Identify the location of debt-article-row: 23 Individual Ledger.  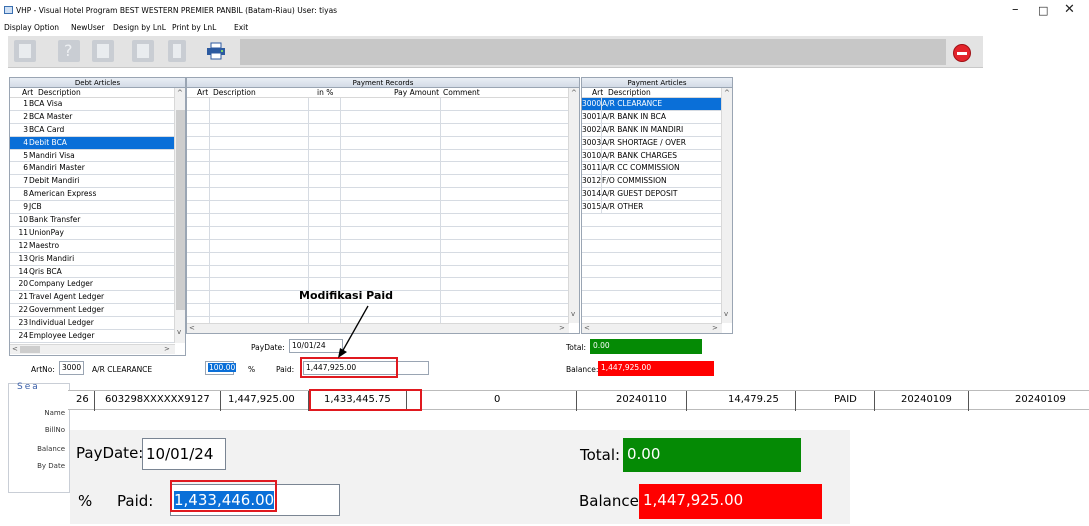
(97, 324).